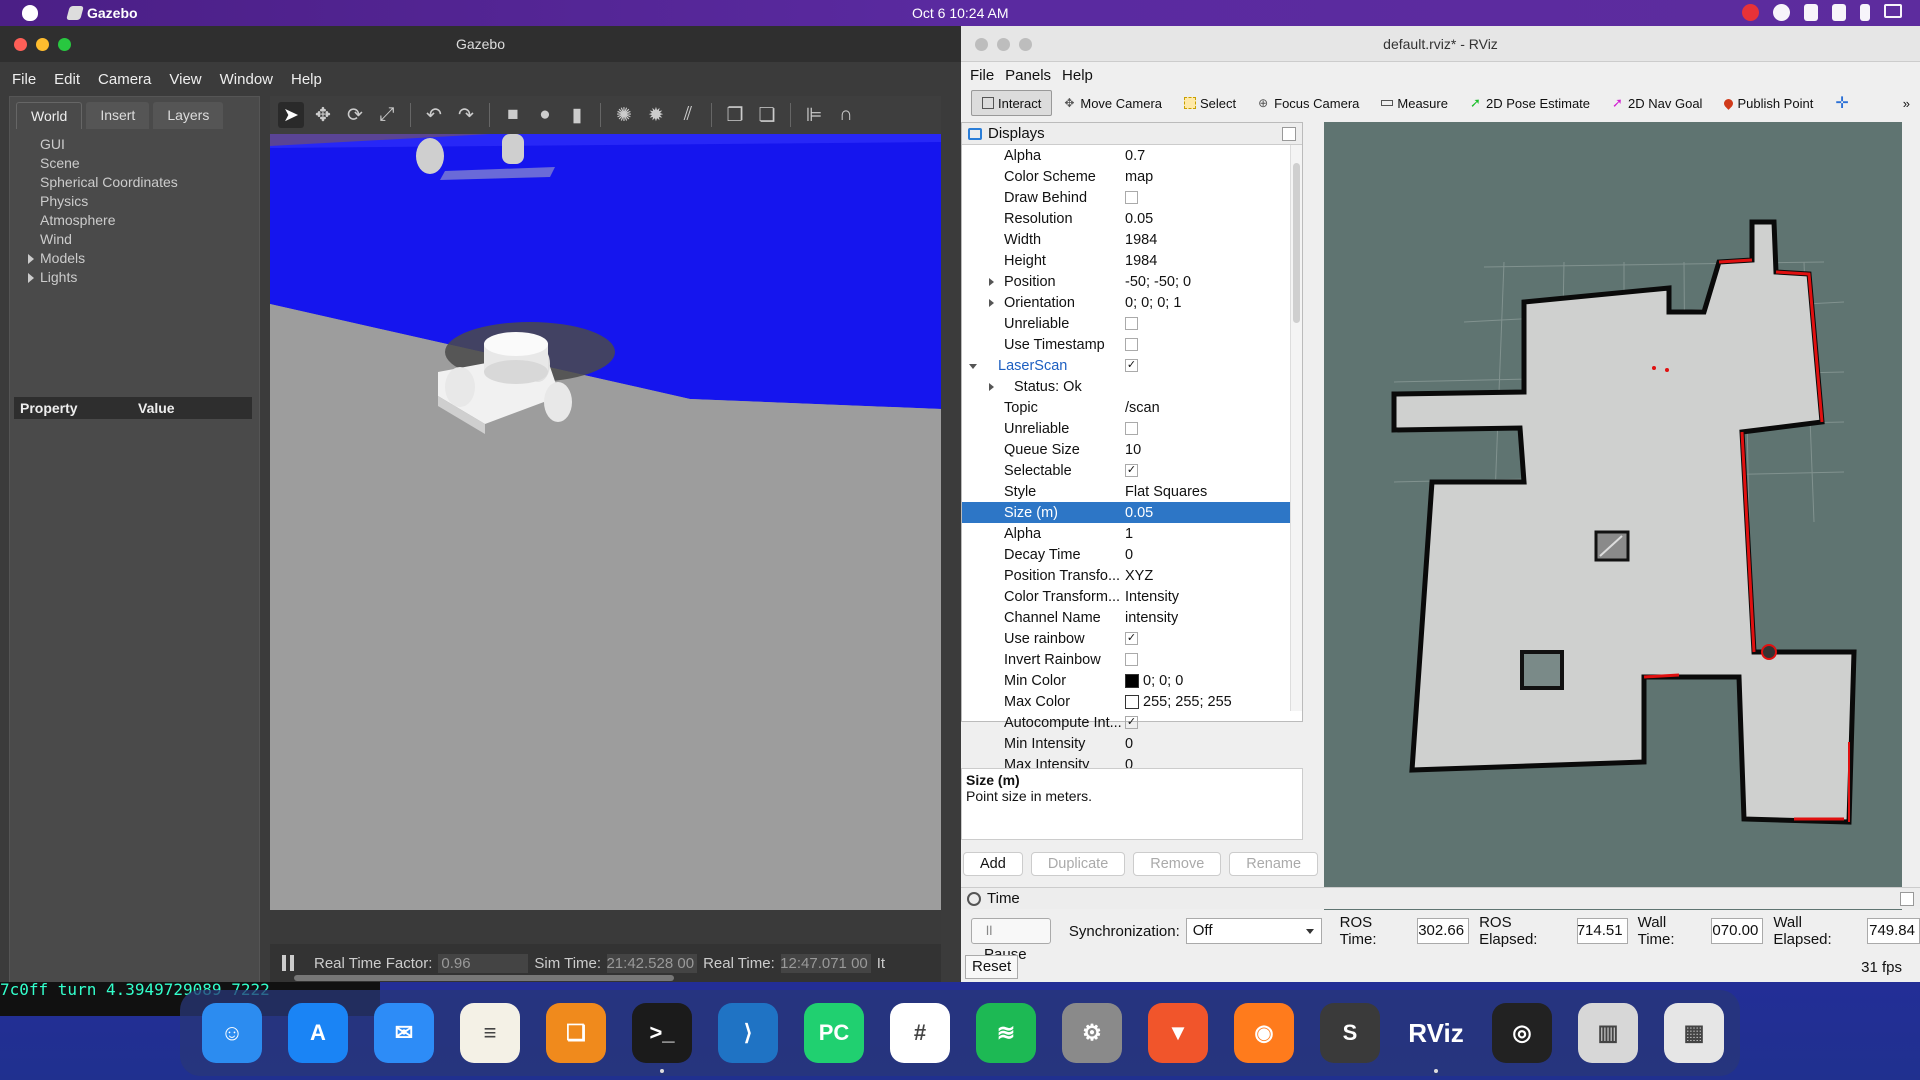 The width and height of the screenshot is (1920, 1080). I want to click on property-row: Position -50; -50; 0, so click(1132, 281).